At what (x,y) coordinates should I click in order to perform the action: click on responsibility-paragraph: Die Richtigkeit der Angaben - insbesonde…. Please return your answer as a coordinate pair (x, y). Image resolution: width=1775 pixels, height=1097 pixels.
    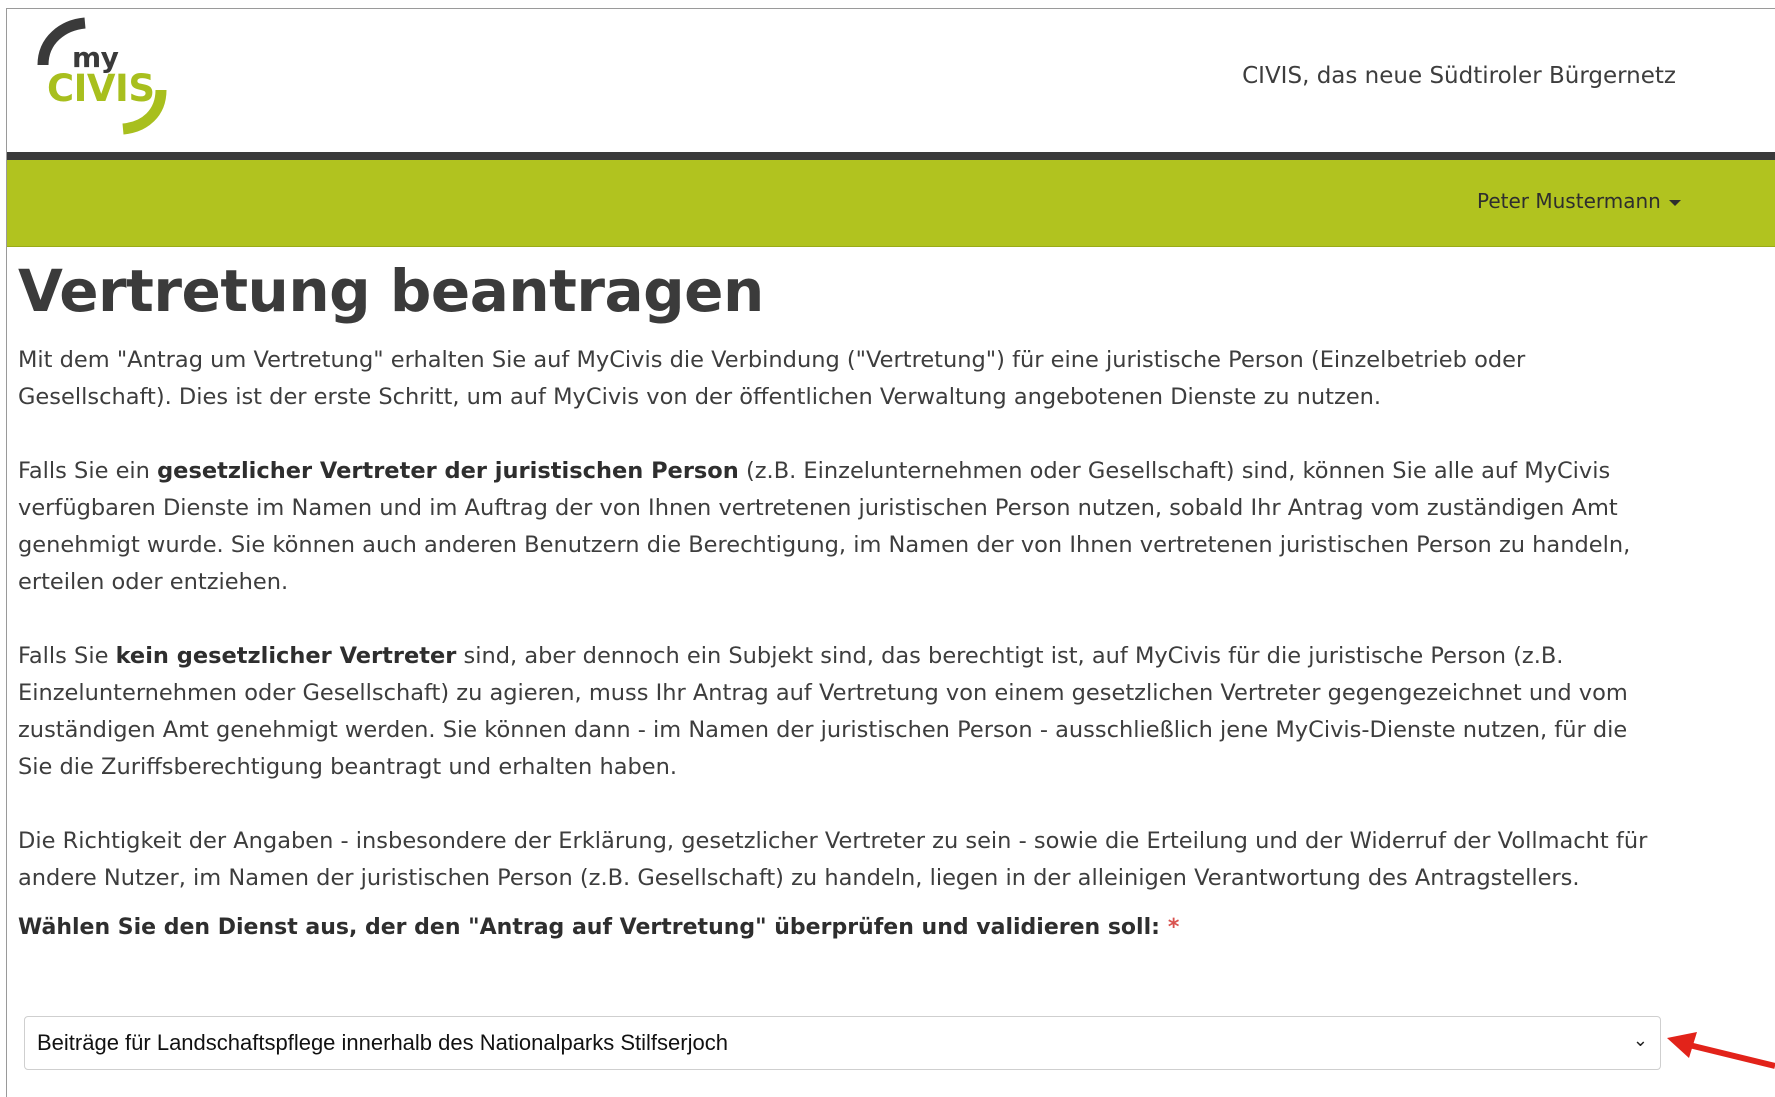
    Looking at the image, I should click on (833, 859).